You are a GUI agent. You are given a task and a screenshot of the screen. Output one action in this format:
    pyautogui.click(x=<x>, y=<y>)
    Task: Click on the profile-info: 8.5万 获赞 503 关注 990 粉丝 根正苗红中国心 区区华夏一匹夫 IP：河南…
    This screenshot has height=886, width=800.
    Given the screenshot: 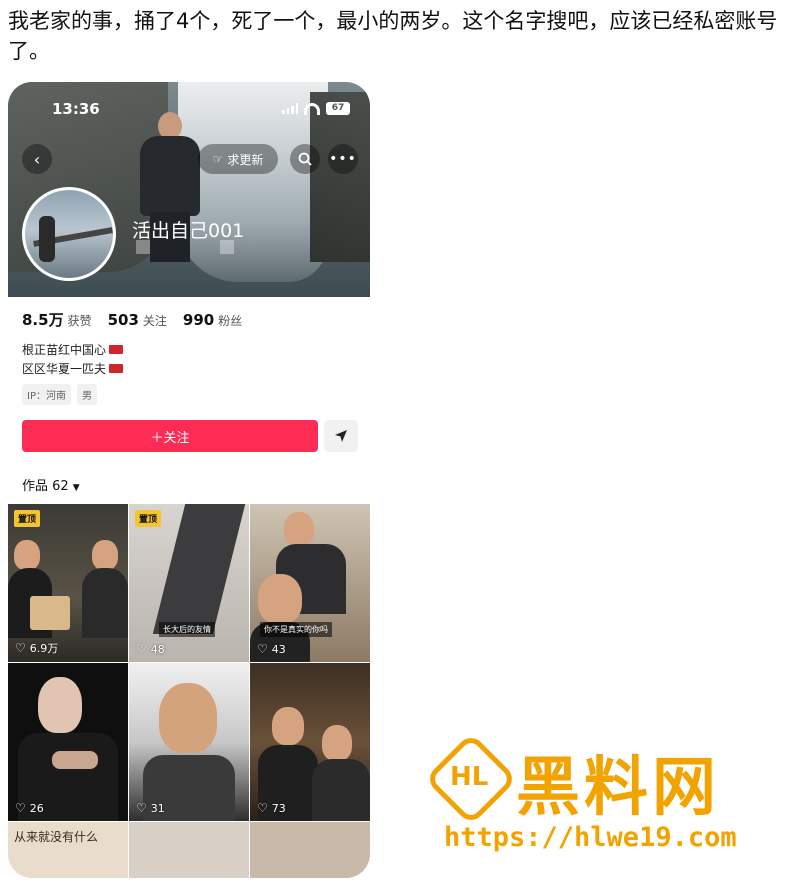 What is the action you would take?
    pyautogui.click(x=189, y=397)
    